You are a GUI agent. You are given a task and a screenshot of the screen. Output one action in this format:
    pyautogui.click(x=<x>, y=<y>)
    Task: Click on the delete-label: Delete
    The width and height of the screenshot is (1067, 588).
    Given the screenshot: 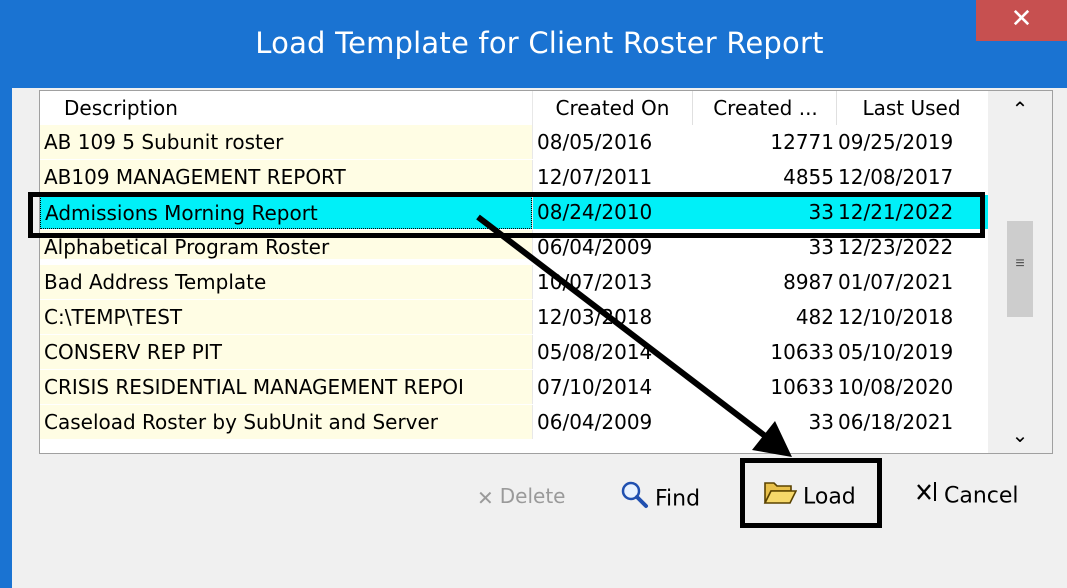 What is the action you would take?
    pyautogui.click(x=532, y=496)
    